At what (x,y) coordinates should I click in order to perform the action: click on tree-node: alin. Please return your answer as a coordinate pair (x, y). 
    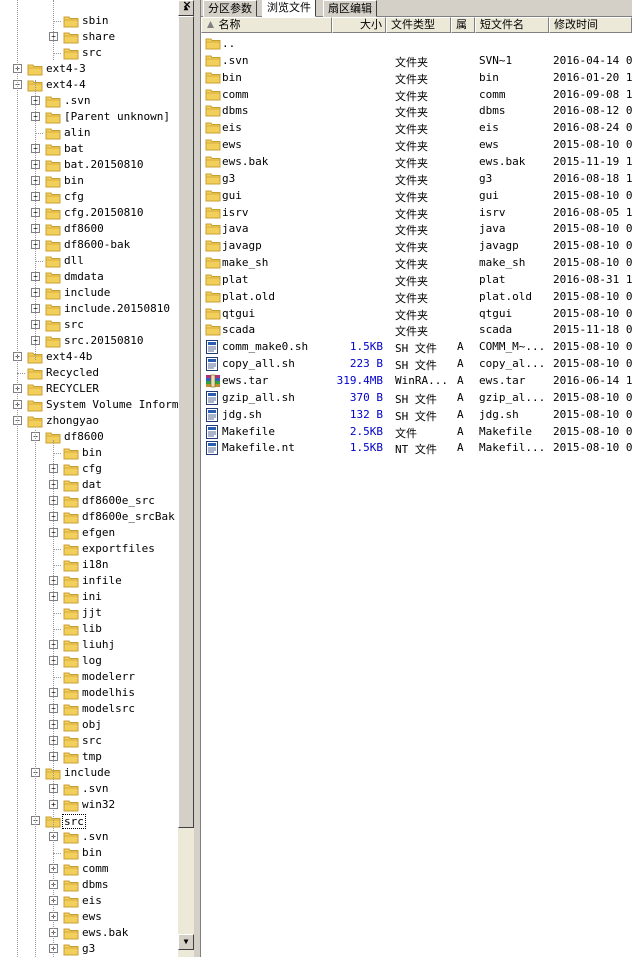
    Looking at the image, I should click on (89, 133).